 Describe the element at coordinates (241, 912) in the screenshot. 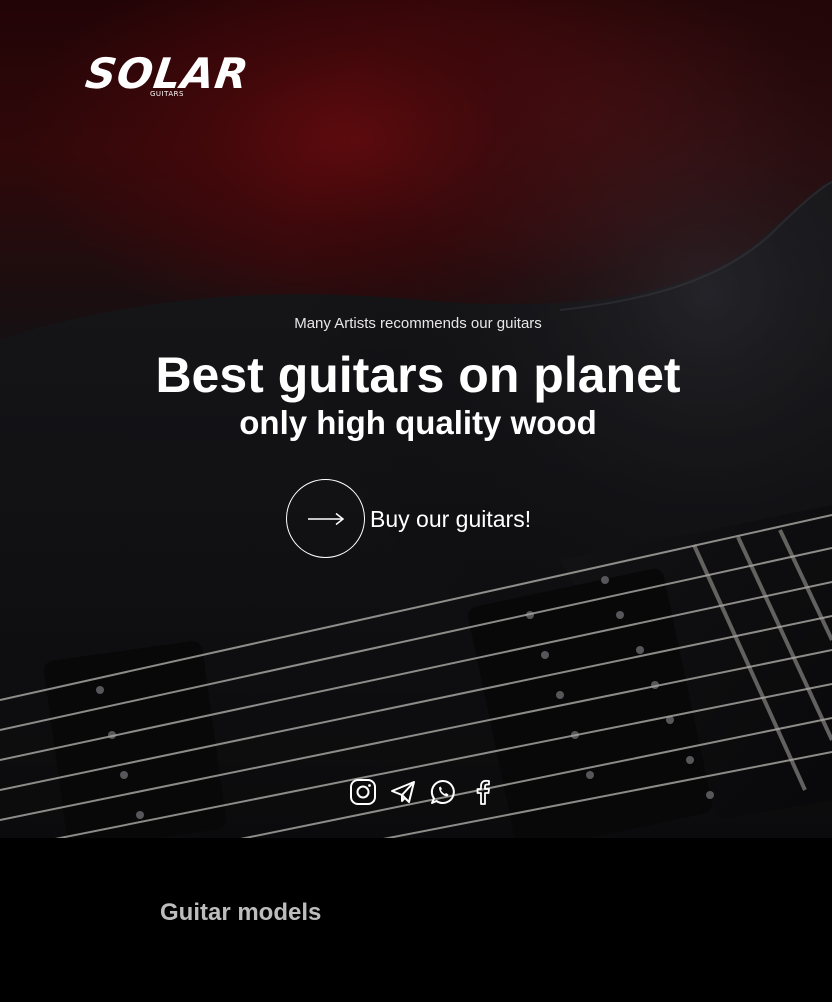

I see `section-title: Guitar models` at that location.